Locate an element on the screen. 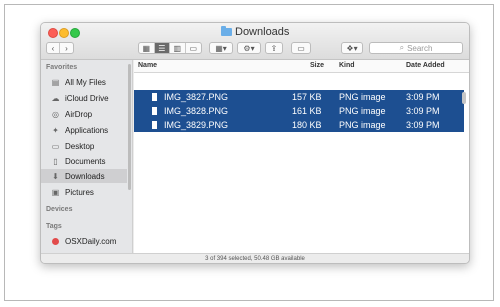 This screenshot has height=307, width=500. action-button: ⚙▾ is located at coordinates (249, 48).